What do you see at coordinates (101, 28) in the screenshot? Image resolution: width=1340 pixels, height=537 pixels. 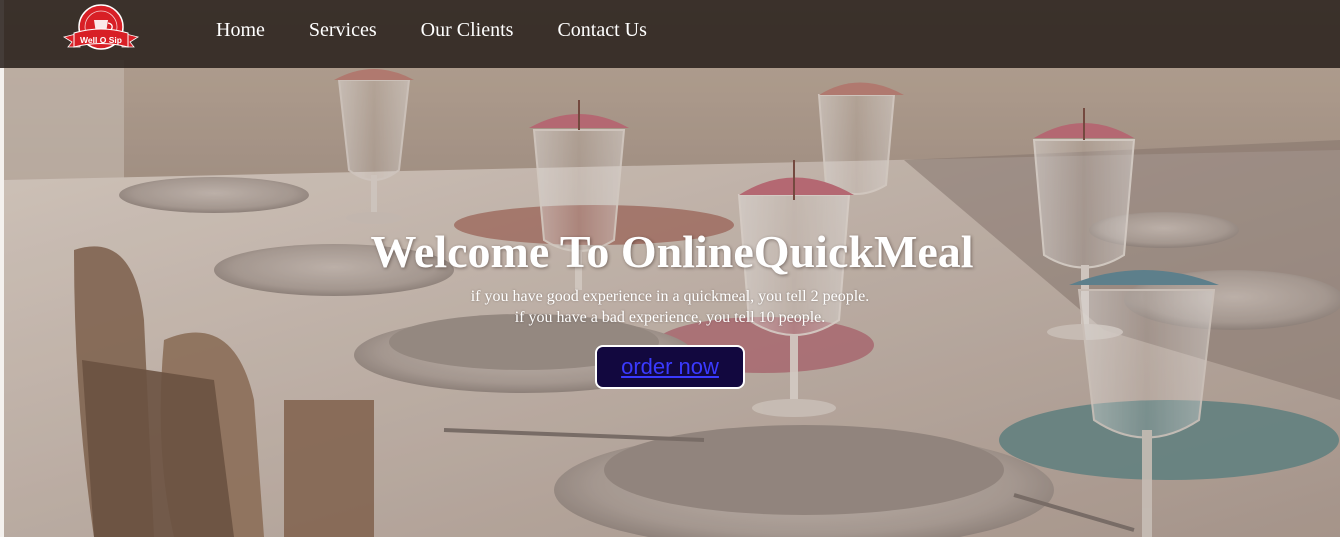 I see `well-o-sip-logo: Well O Sip` at bounding box center [101, 28].